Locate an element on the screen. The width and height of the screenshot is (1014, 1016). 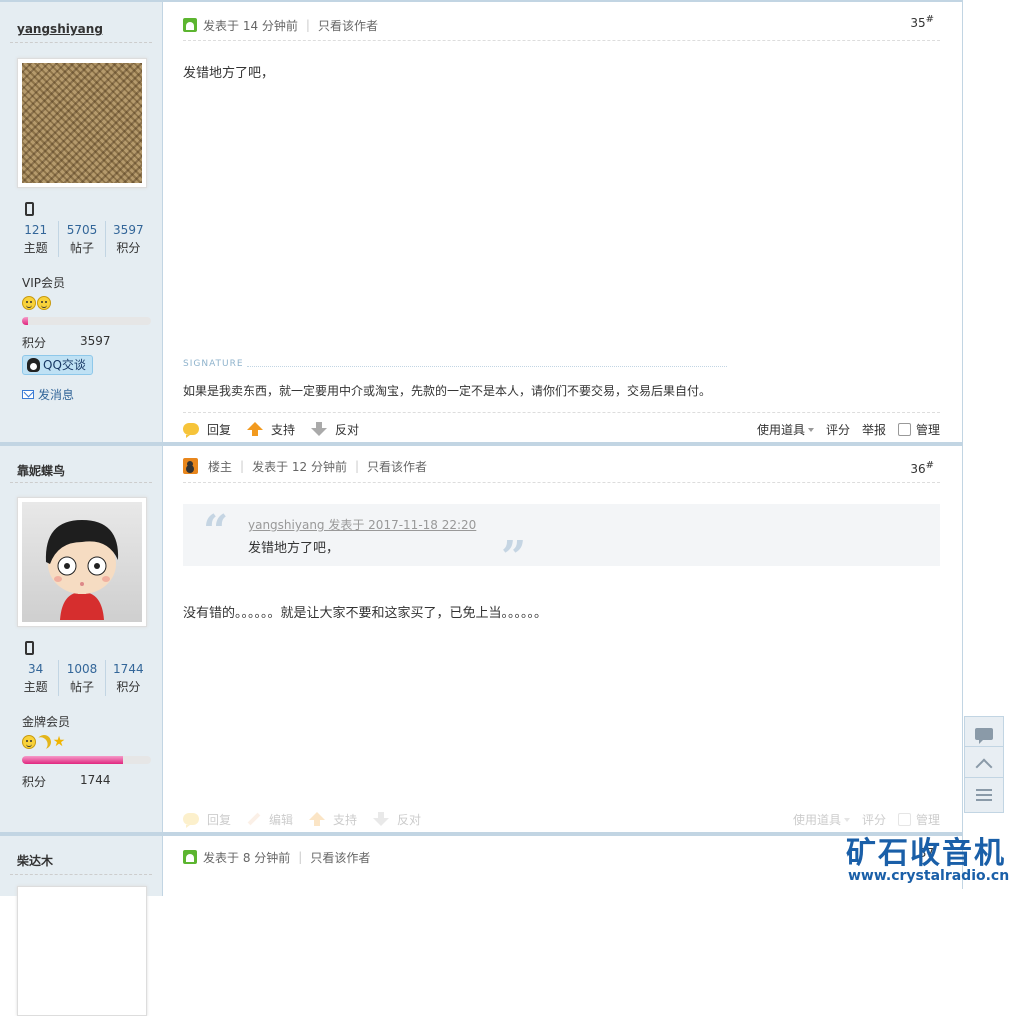
post-time: 发表于 14 分钟前 is located at coordinates (250, 25).